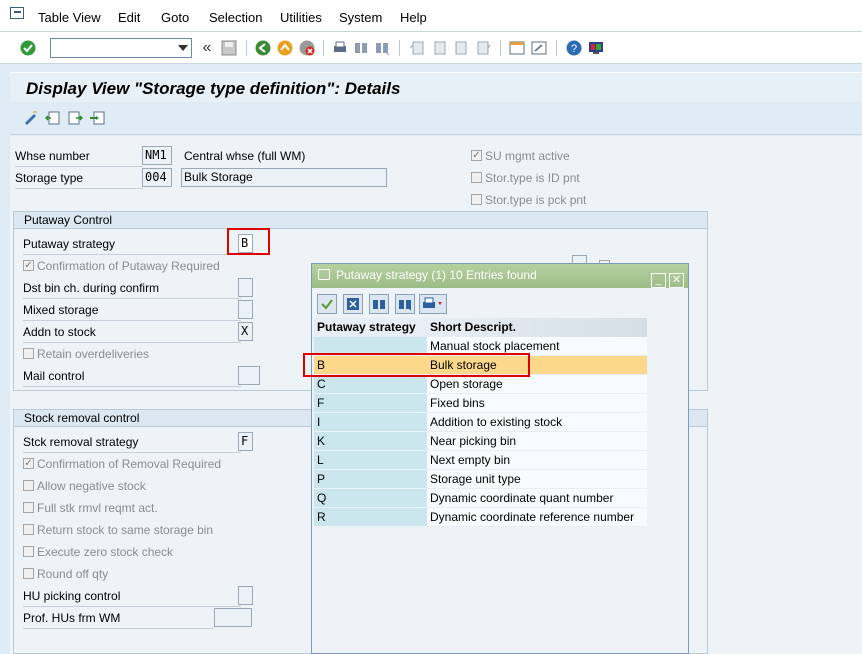 The width and height of the screenshot is (862, 654). Describe the element at coordinates (285, 48) in the screenshot. I see `exit-icon` at that location.